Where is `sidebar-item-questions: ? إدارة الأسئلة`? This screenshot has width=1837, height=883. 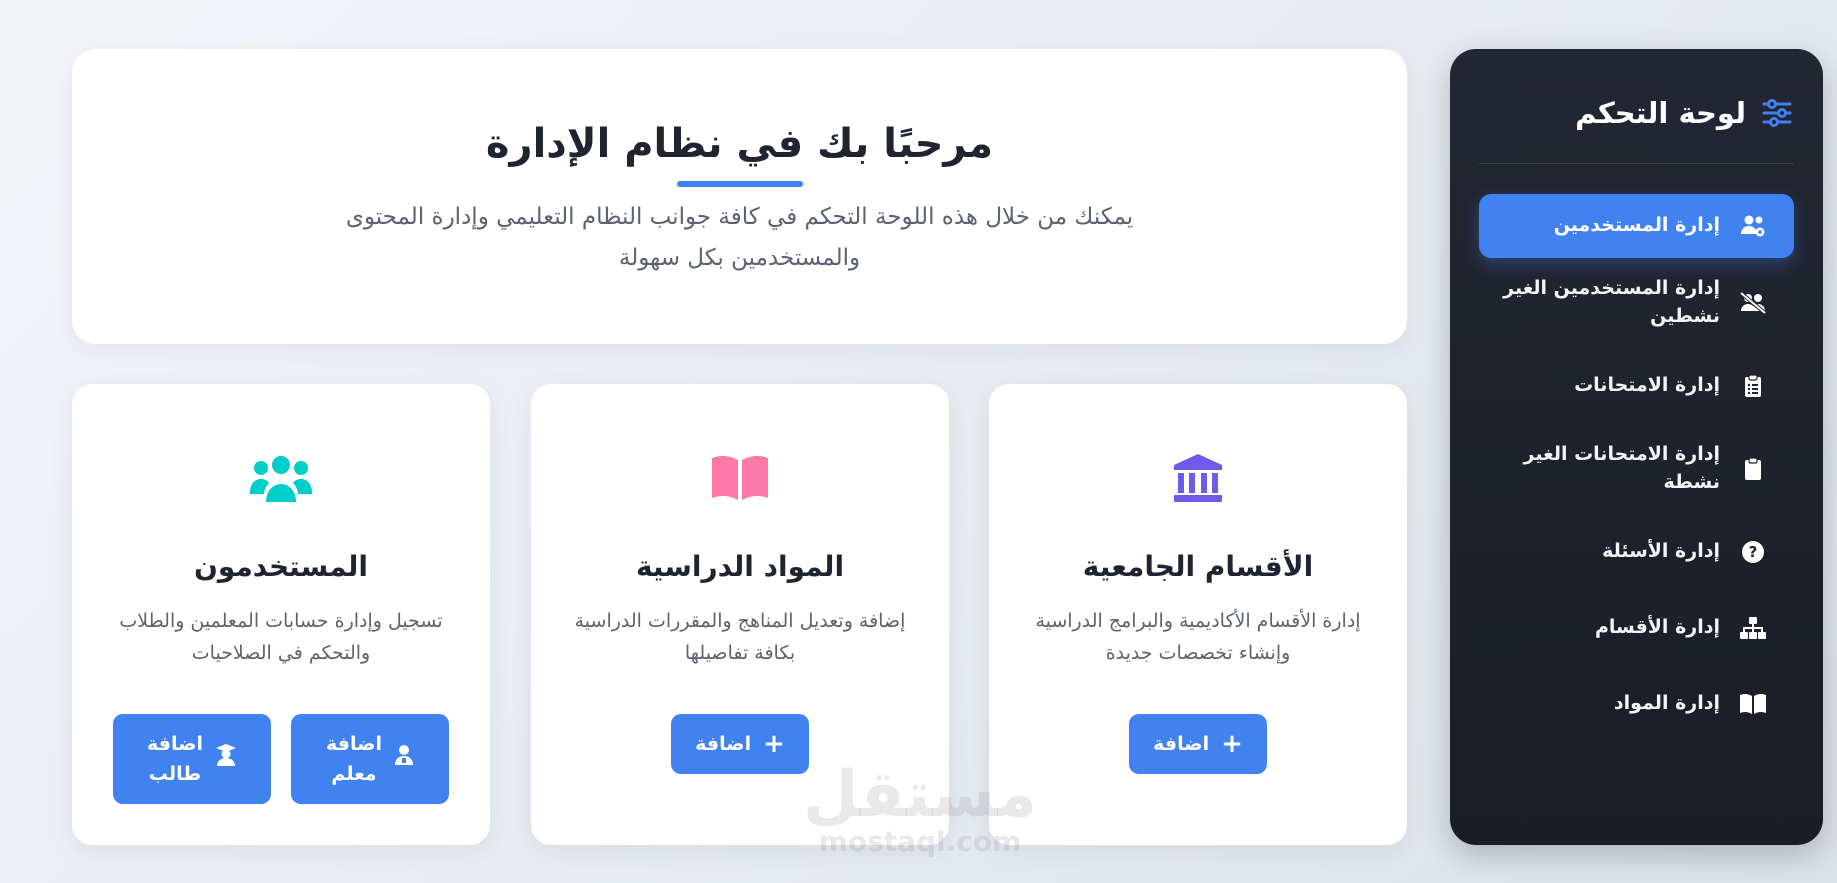 sidebar-item-questions: ? إدارة الأسئلة is located at coordinates (1636, 552).